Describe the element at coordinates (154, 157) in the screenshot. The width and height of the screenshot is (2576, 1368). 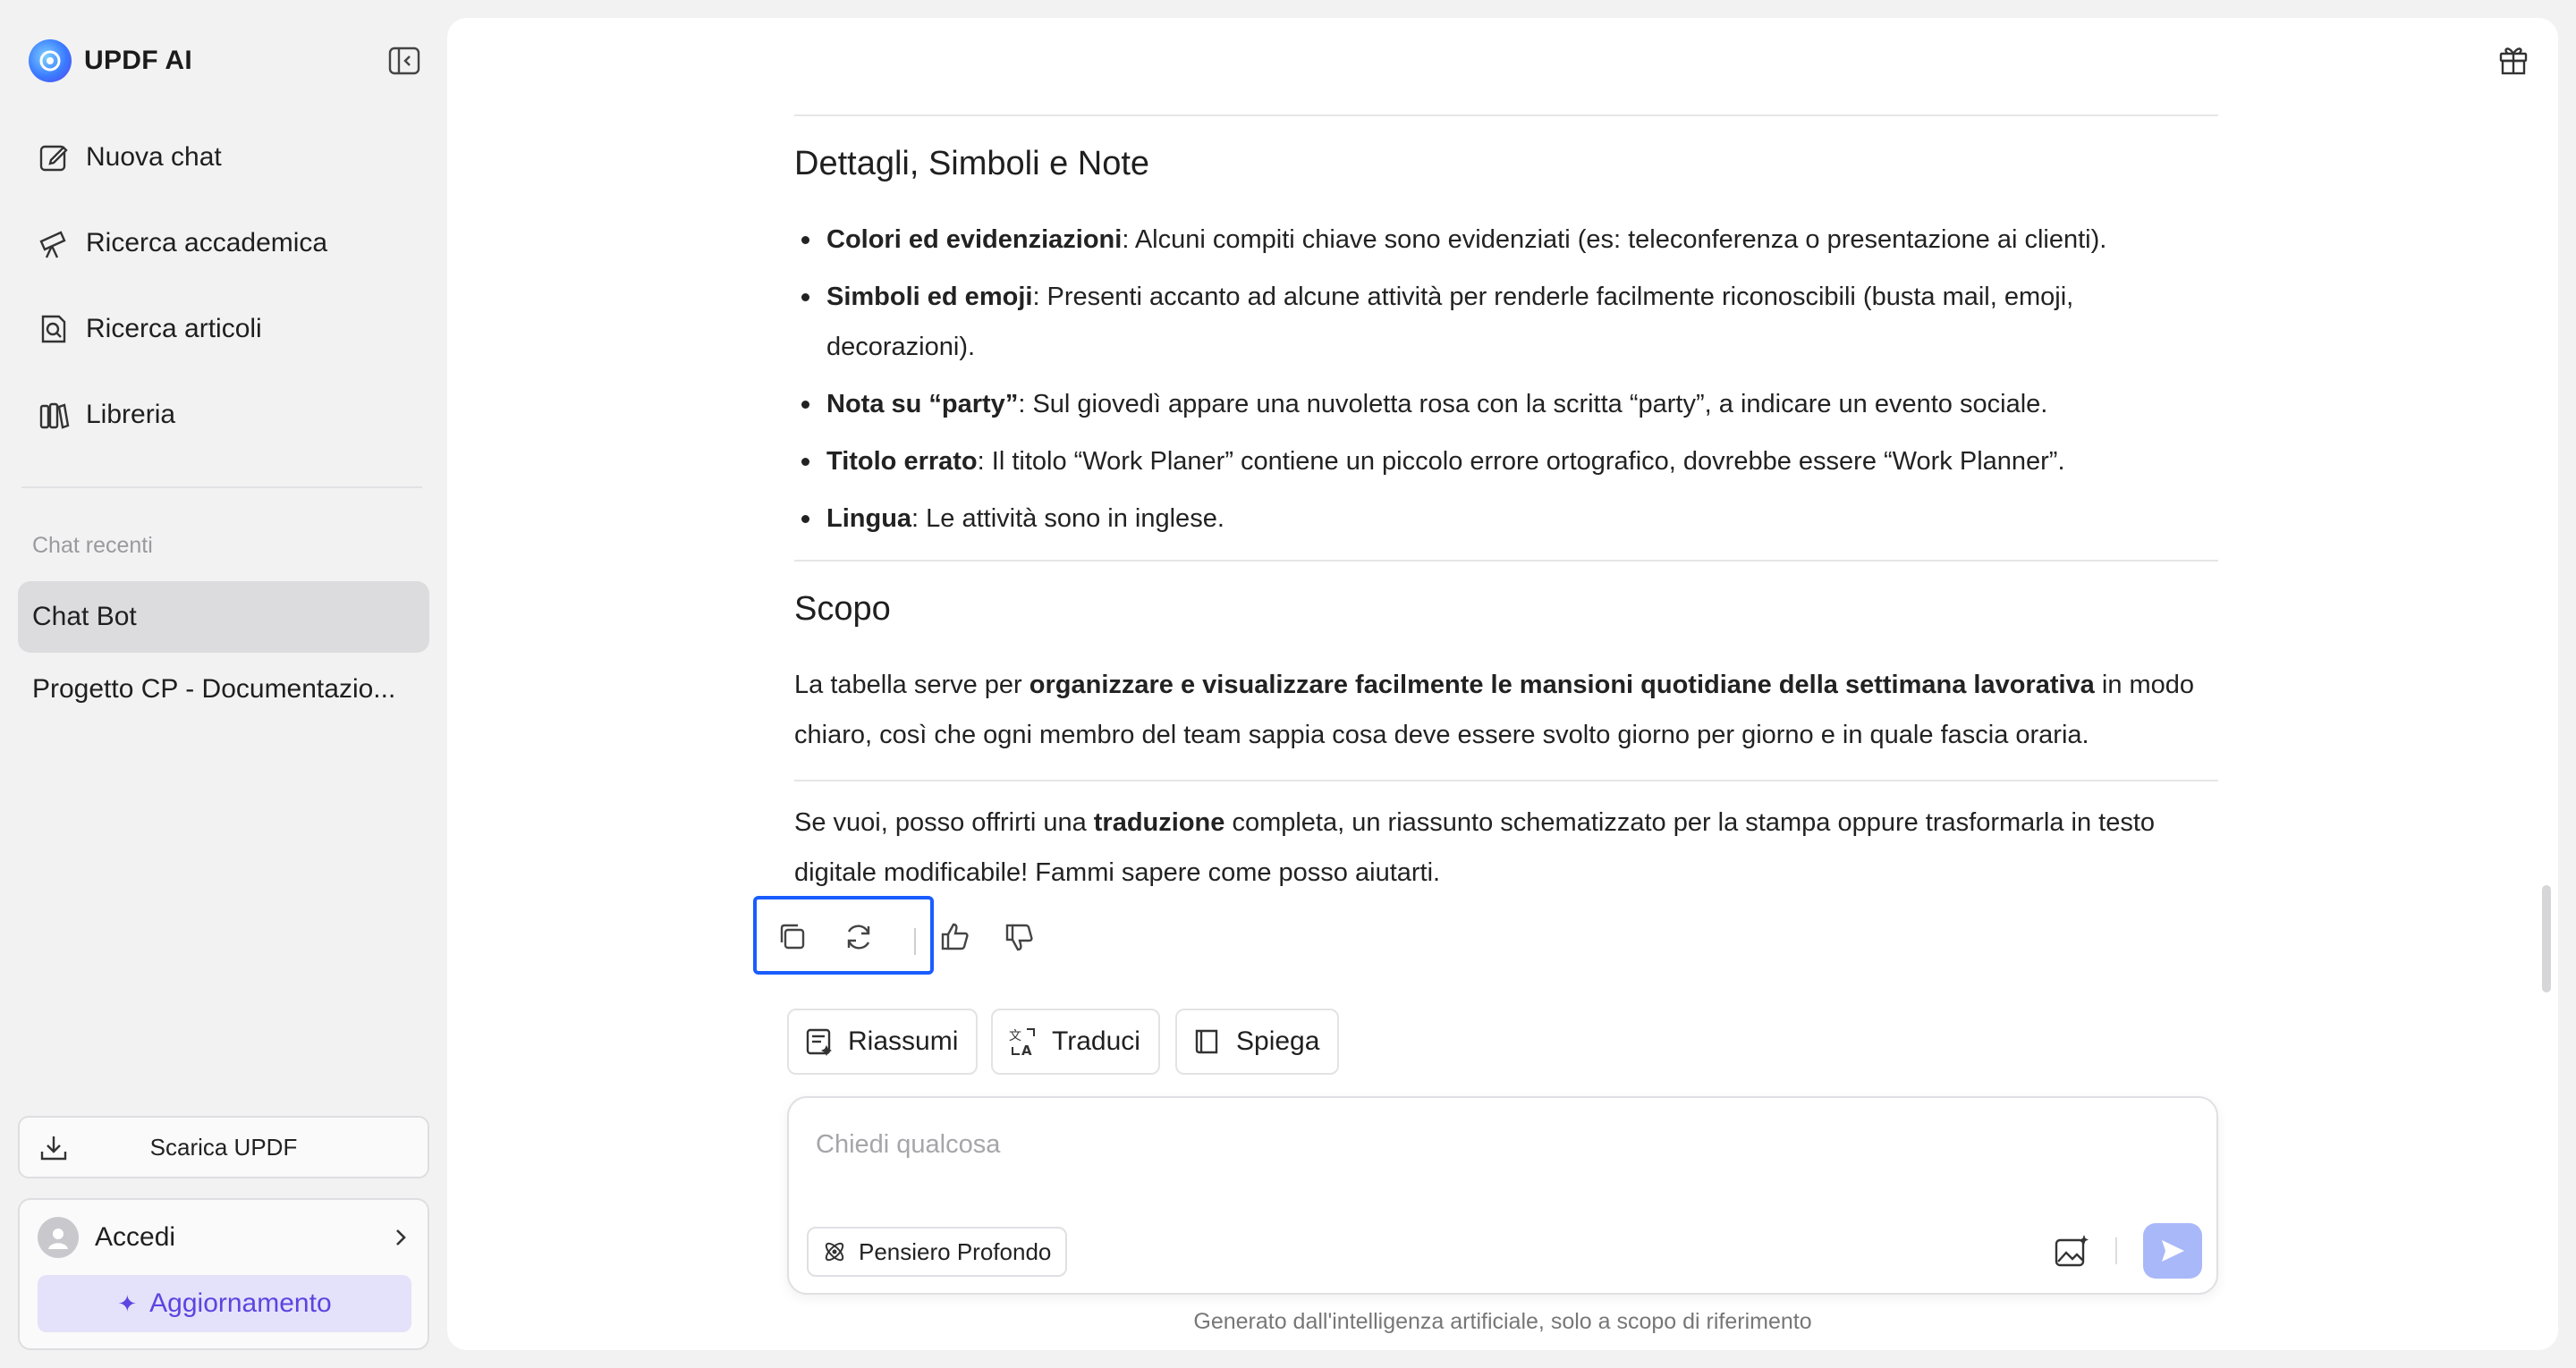
I see `sidebar-item-label: Nuova chat` at that location.